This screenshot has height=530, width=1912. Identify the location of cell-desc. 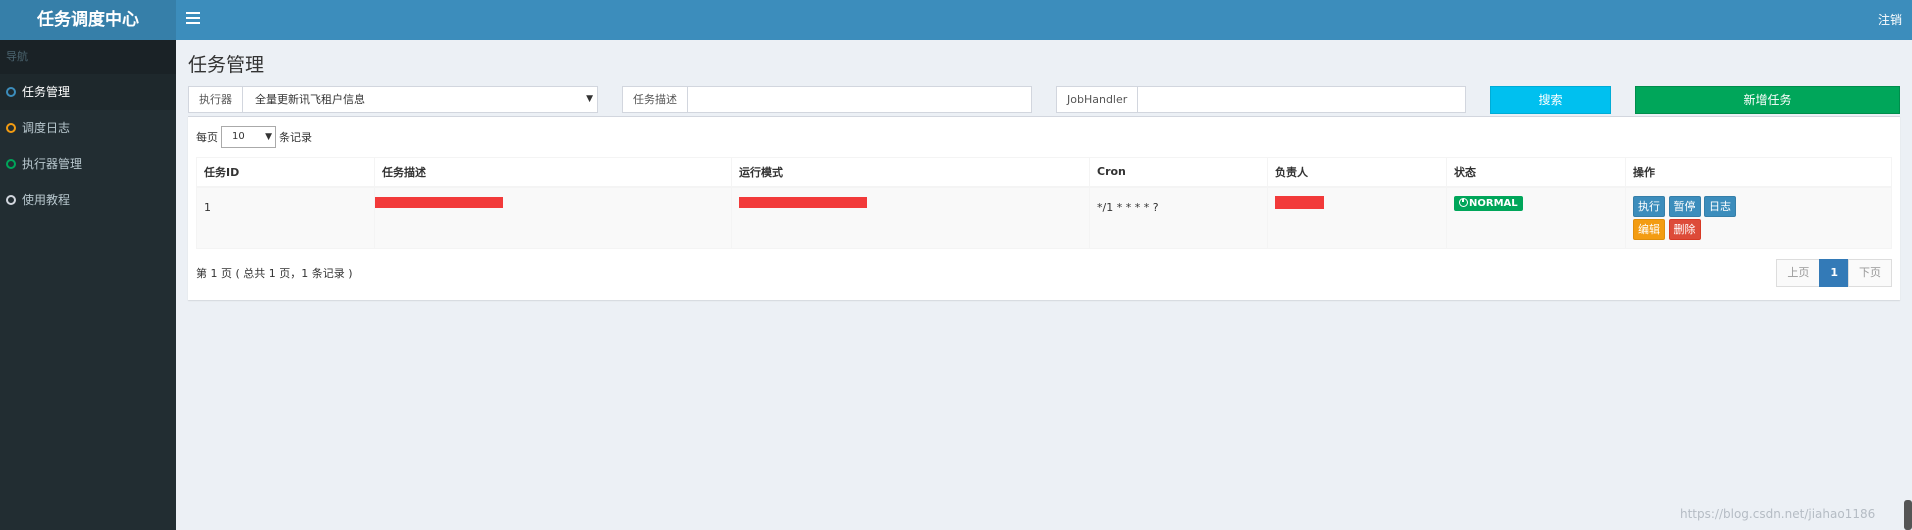
(553, 217).